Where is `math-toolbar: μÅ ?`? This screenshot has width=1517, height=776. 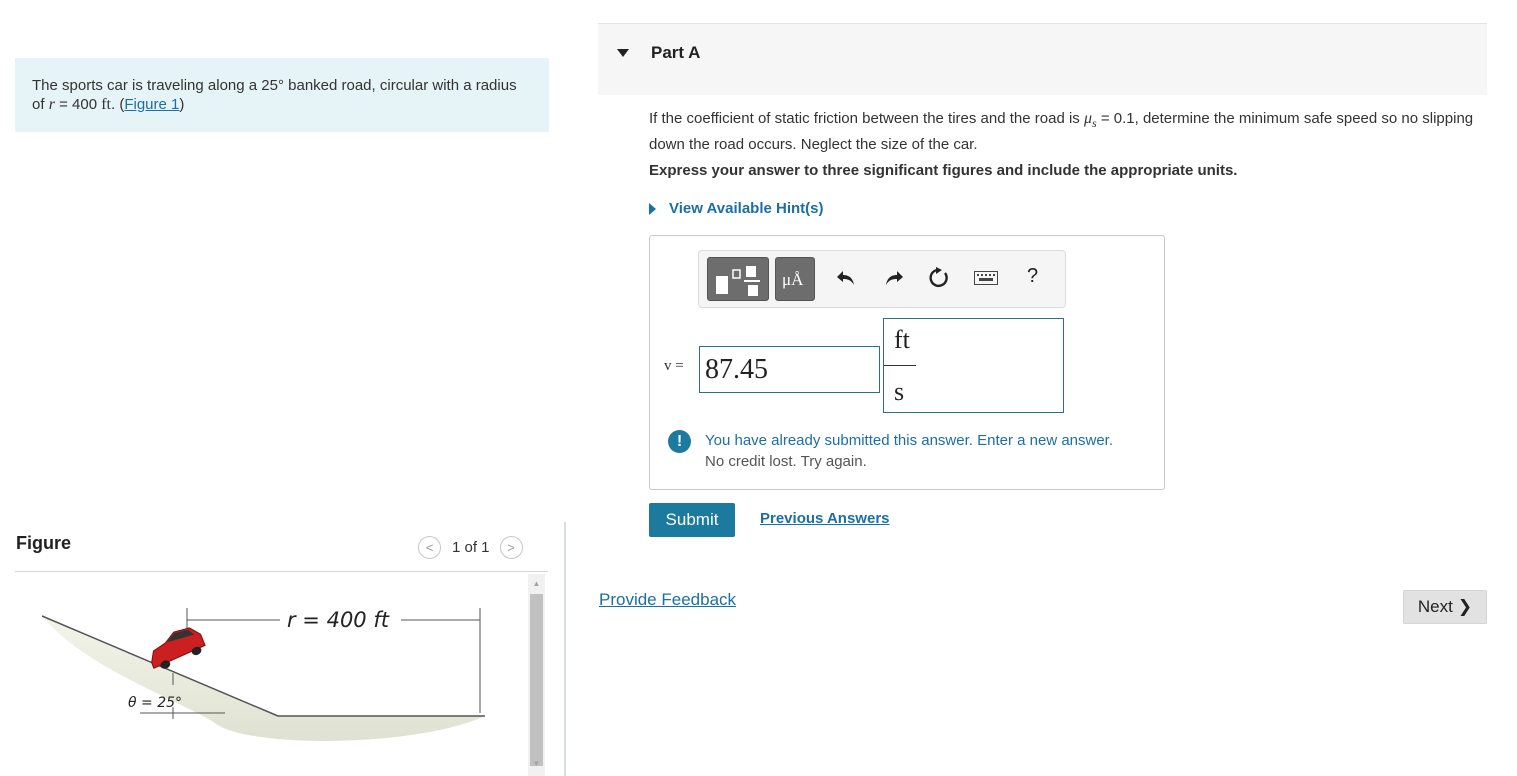
math-toolbar: μÅ ? is located at coordinates (882, 279).